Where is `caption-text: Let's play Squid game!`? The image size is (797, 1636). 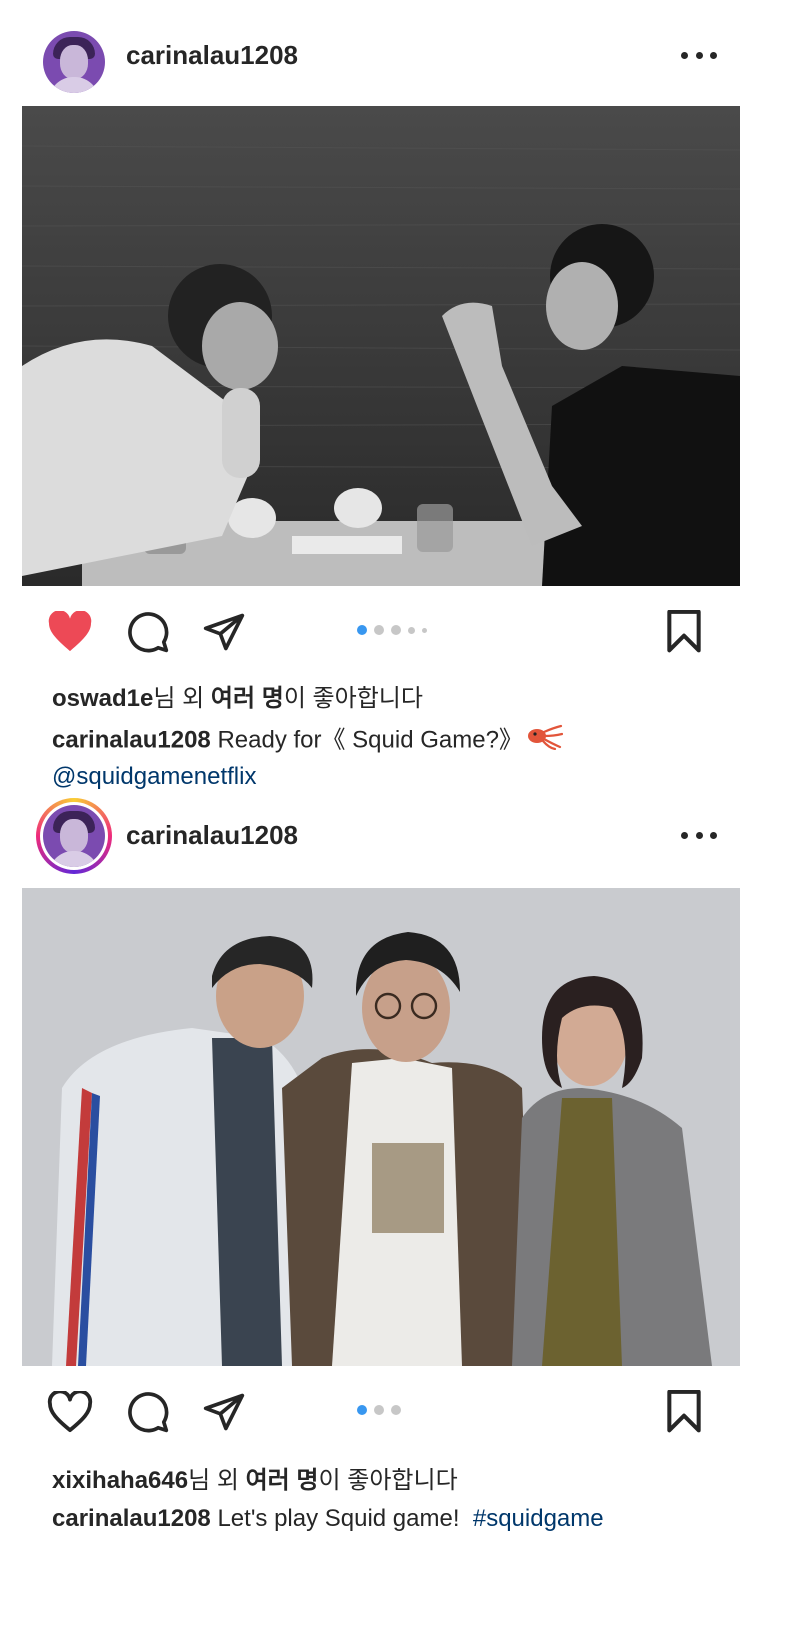 caption-text: Let's play Squid game! is located at coordinates (341, 1518).